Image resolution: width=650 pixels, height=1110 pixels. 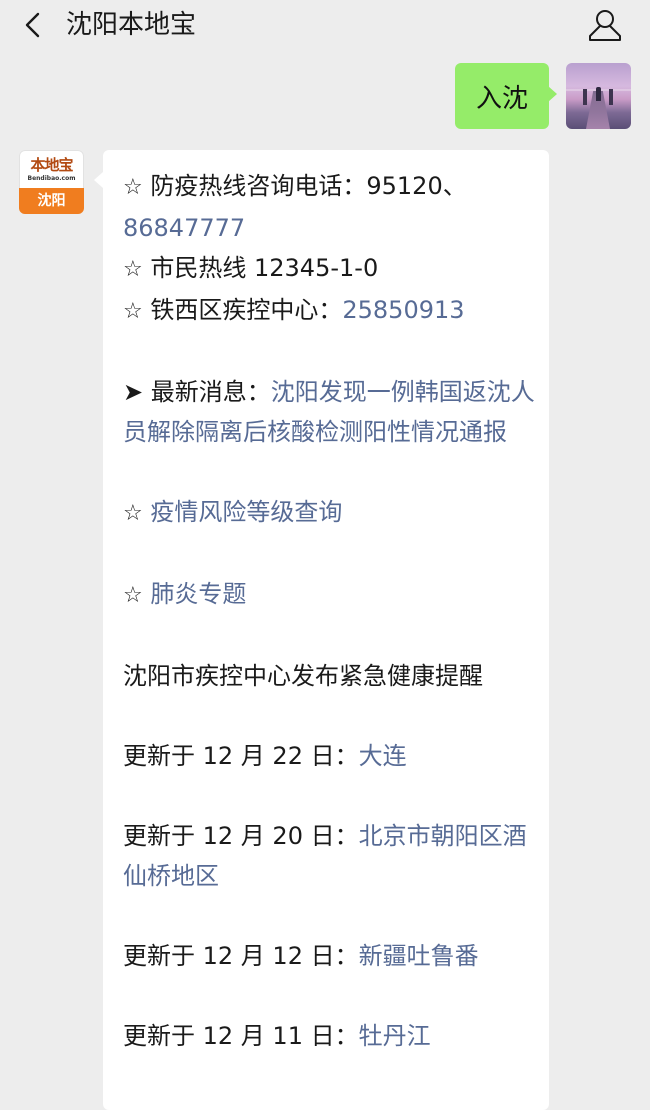 I want to click on update-item: 更新于 12 月 20 日：北京市朝阳区酒仙桥地区, so click(x=330, y=856).